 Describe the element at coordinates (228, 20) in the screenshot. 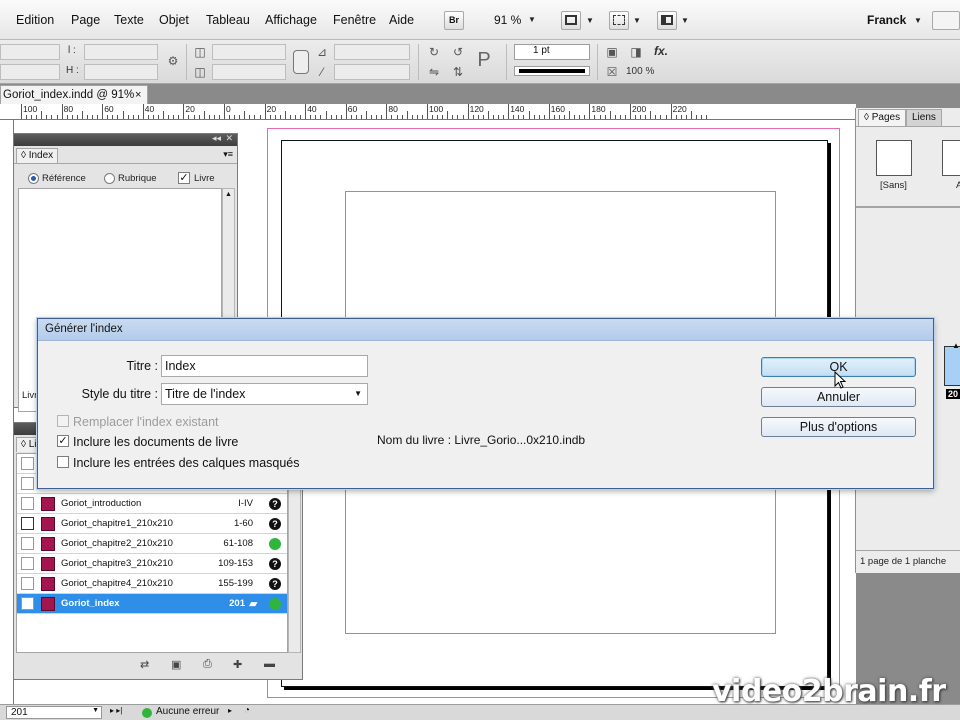

I see `menu-tableau: Tableau` at that location.